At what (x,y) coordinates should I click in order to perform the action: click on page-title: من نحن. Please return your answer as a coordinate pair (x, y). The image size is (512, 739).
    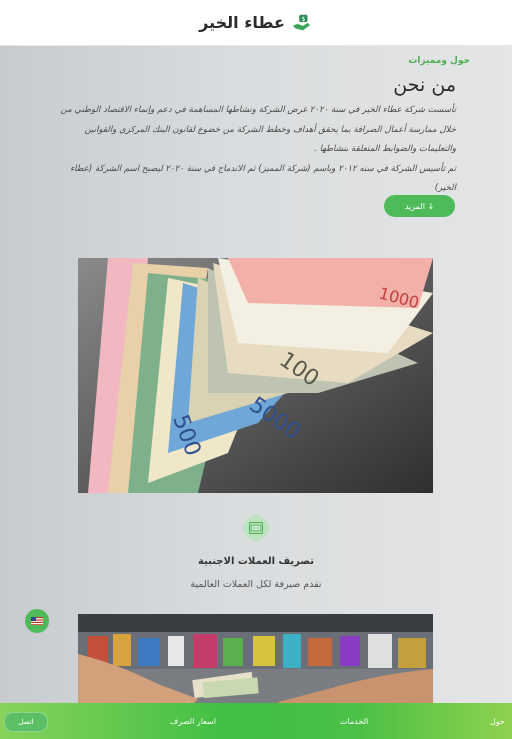
    Looking at the image, I should click on (424, 85).